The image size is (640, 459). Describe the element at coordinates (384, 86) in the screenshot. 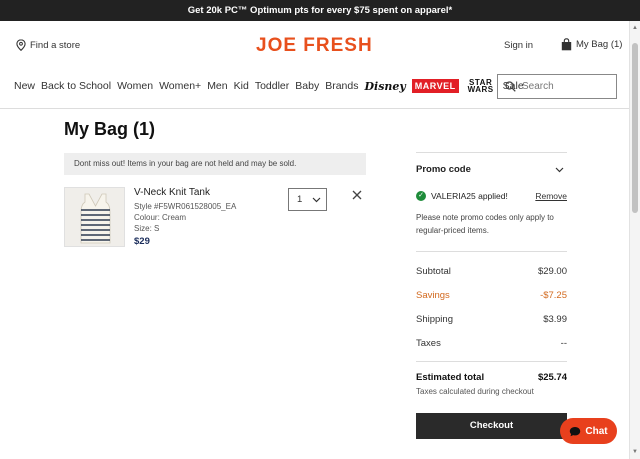

I see `nav-item-disney: Disney` at that location.